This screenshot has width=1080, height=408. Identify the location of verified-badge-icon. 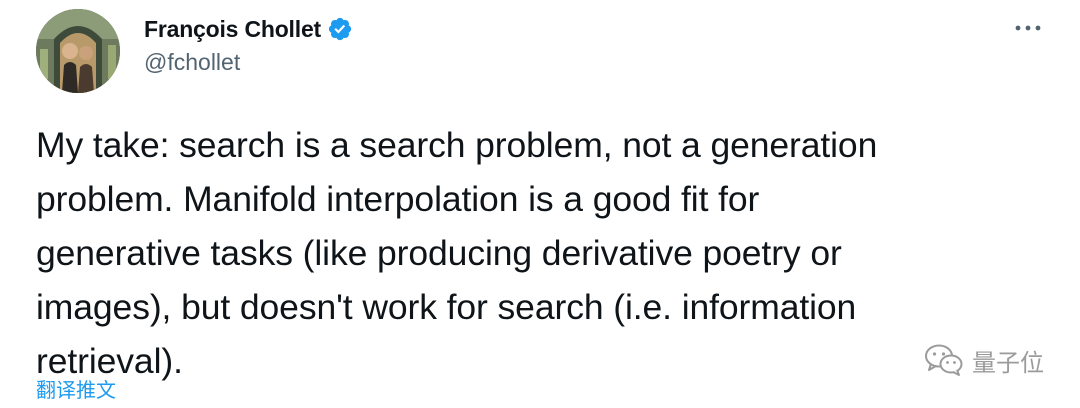
(340, 29).